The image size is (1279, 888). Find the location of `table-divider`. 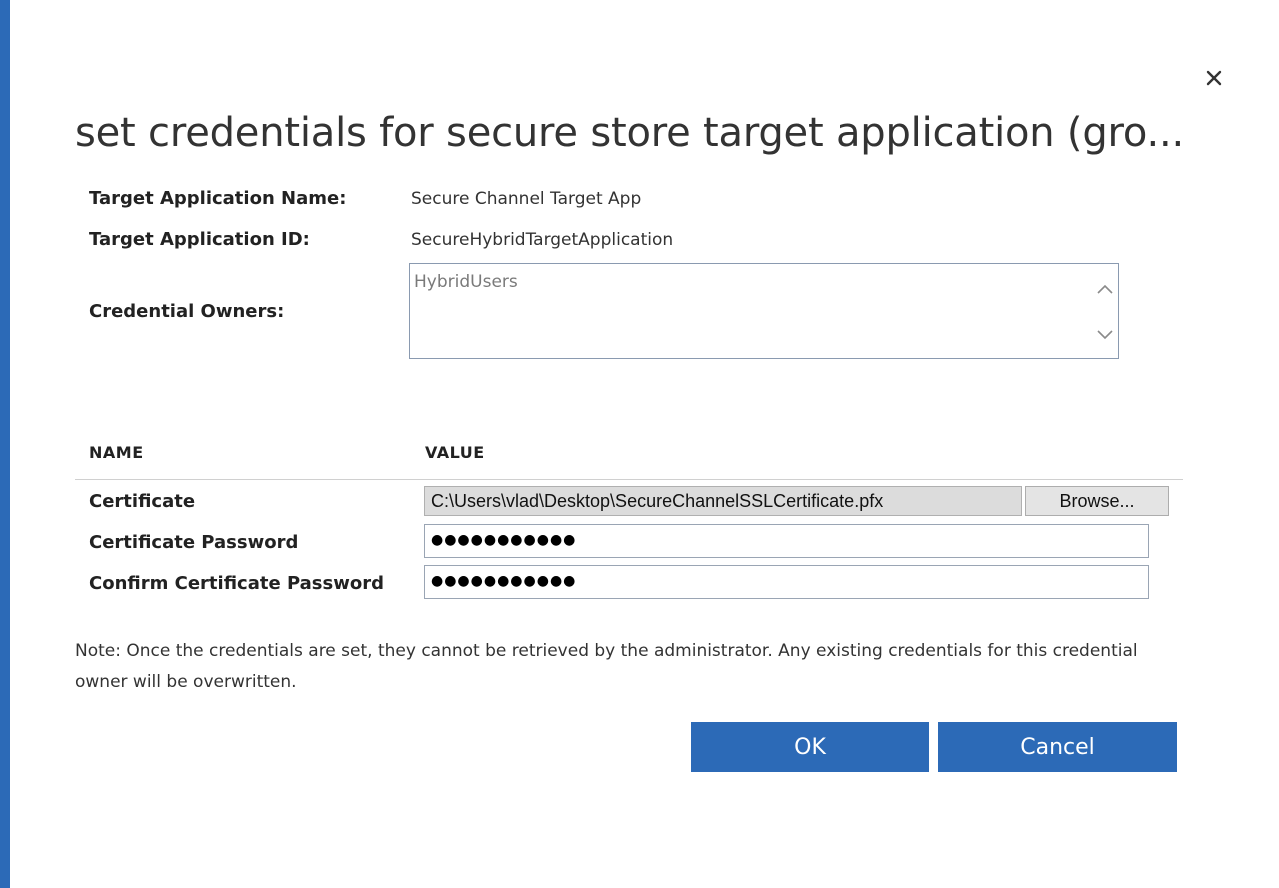

table-divider is located at coordinates (629, 479).